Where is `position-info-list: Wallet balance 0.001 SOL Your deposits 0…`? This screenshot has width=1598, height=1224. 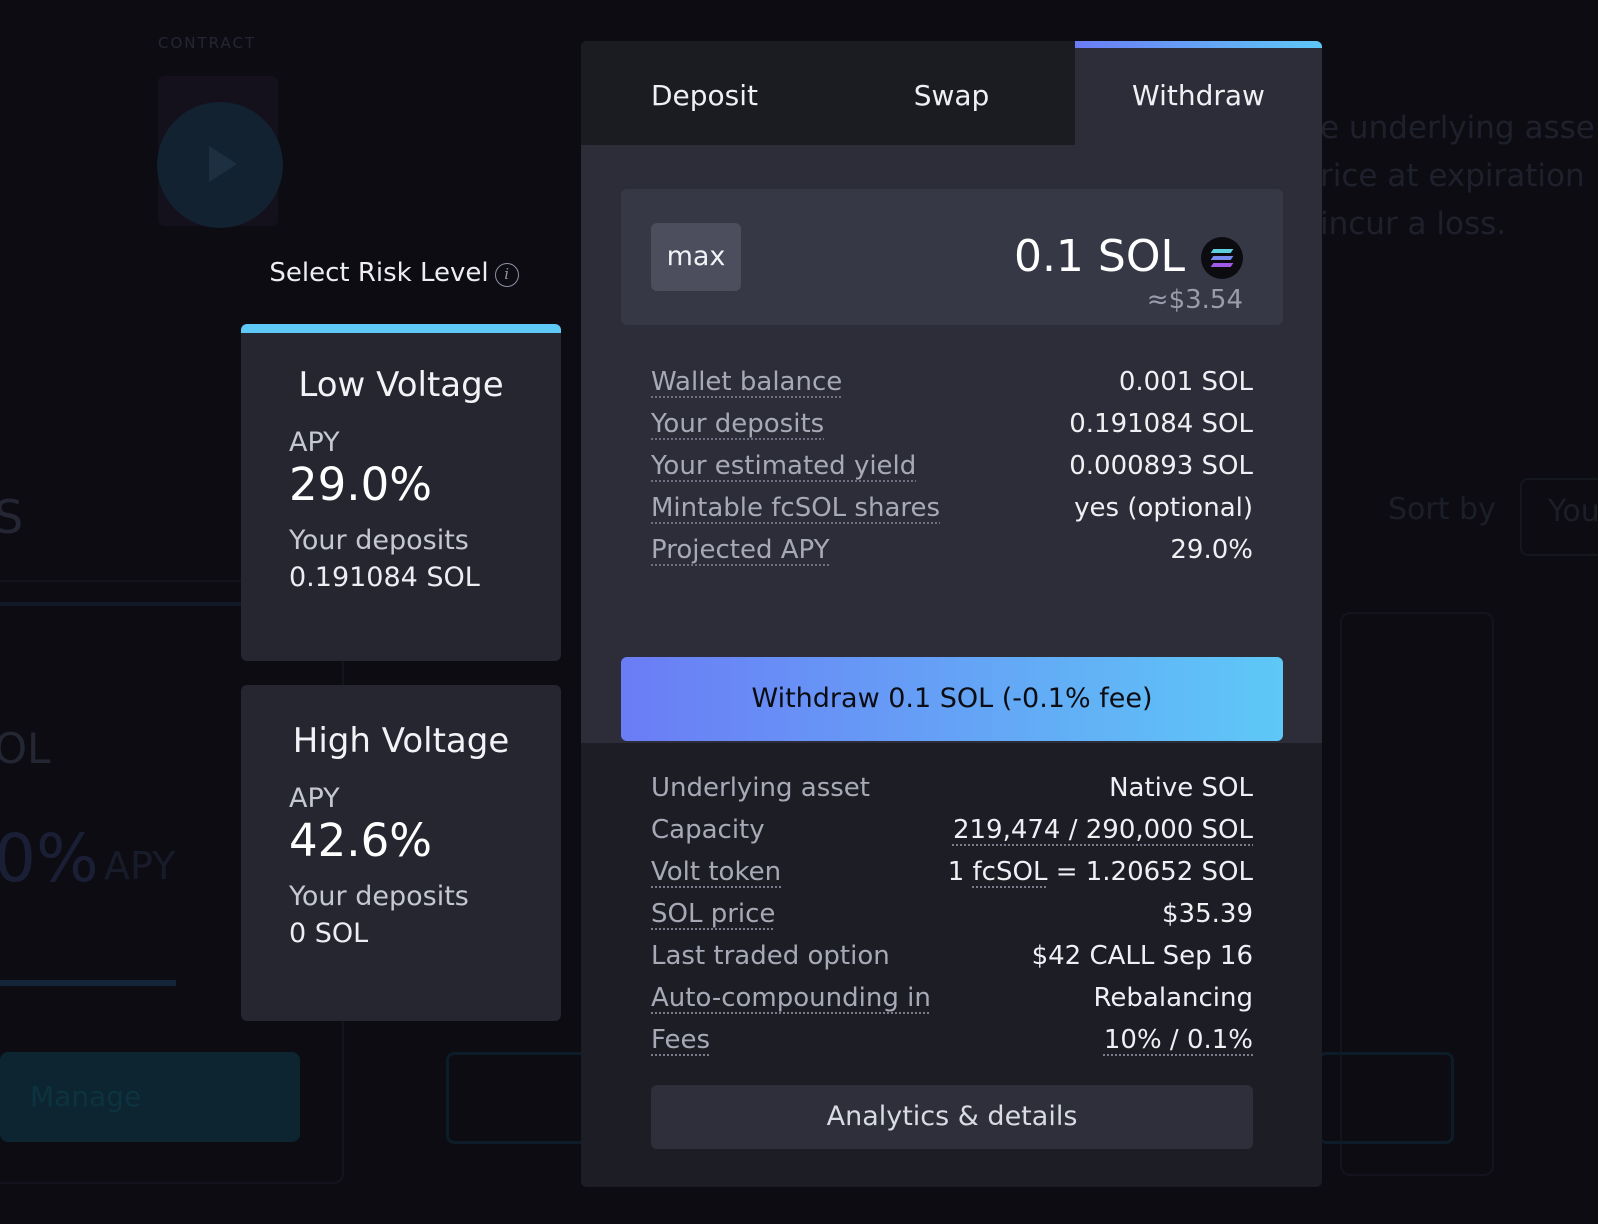 position-info-list: Wallet balance 0.001 SOL Your deposits 0… is located at coordinates (952, 472).